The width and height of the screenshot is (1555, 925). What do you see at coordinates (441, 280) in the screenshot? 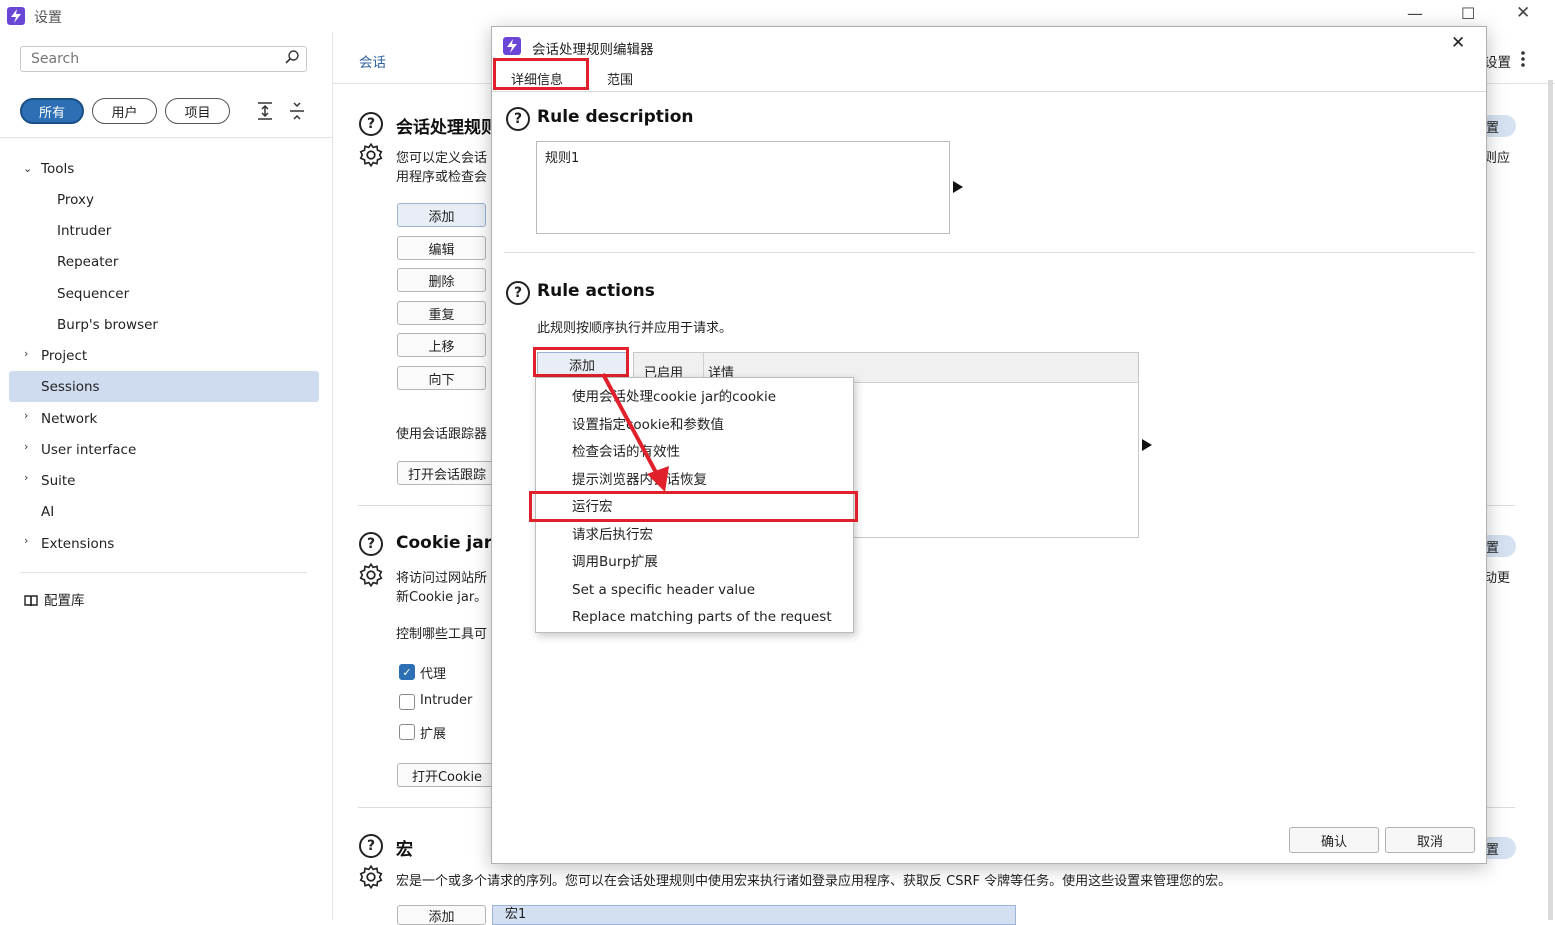
I see `delete-rule-button: 删除` at bounding box center [441, 280].